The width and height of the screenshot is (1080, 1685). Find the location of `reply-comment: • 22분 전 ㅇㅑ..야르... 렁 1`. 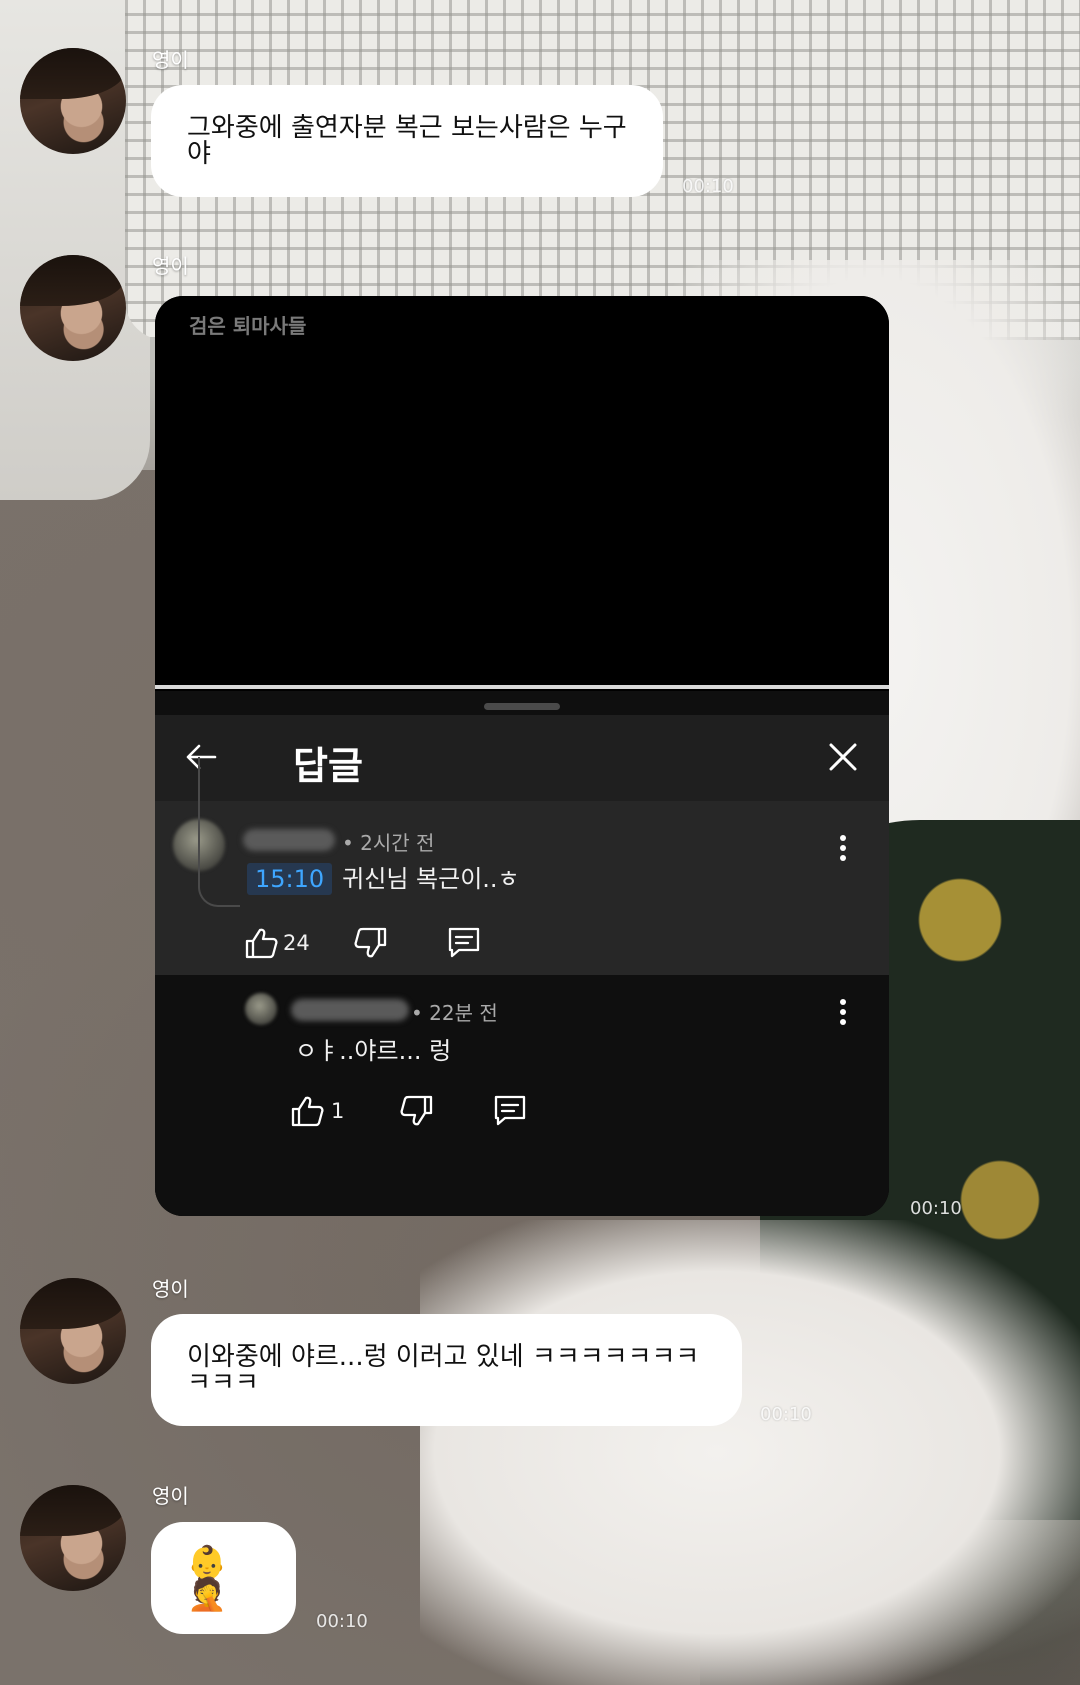

reply-comment: • 22분 전 ㅇㅑ..야르... 렁 1 is located at coordinates (522, 1095).